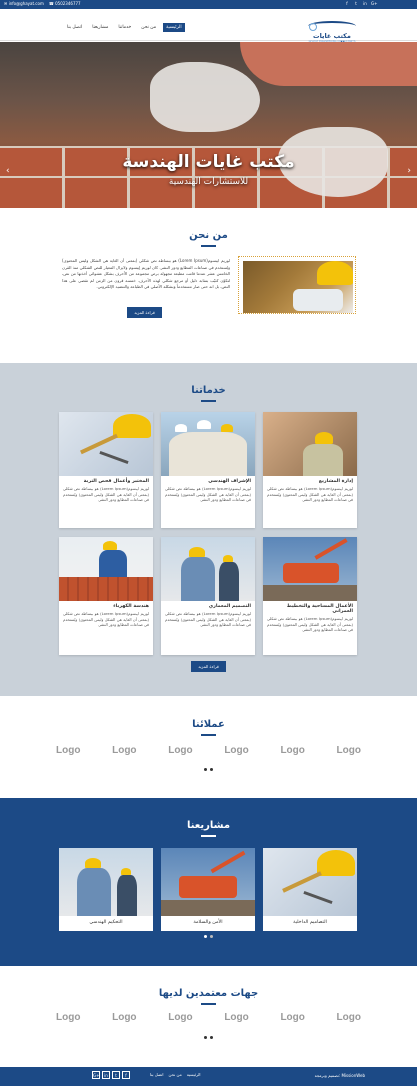  What do you see at coordinates (208, 390) in the screenshot?
I see `services-title: خدماتنا` at bounding box center [208, 390].